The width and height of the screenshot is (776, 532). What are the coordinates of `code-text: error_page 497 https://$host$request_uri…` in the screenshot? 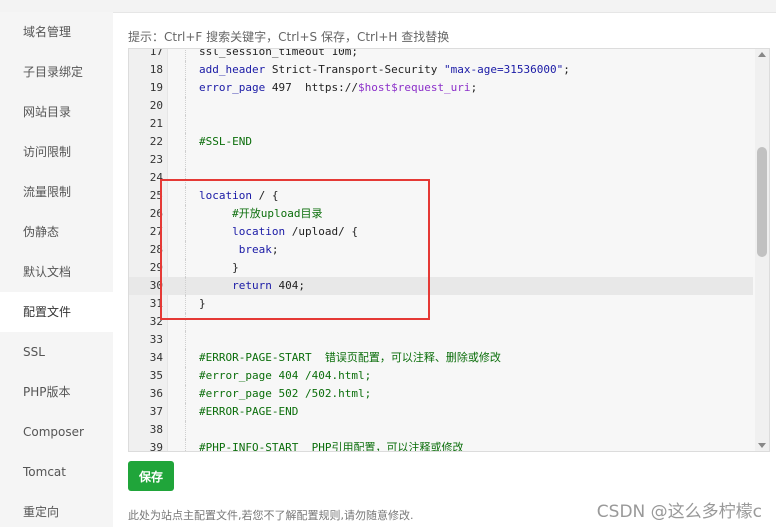 It's located at (338, 87).